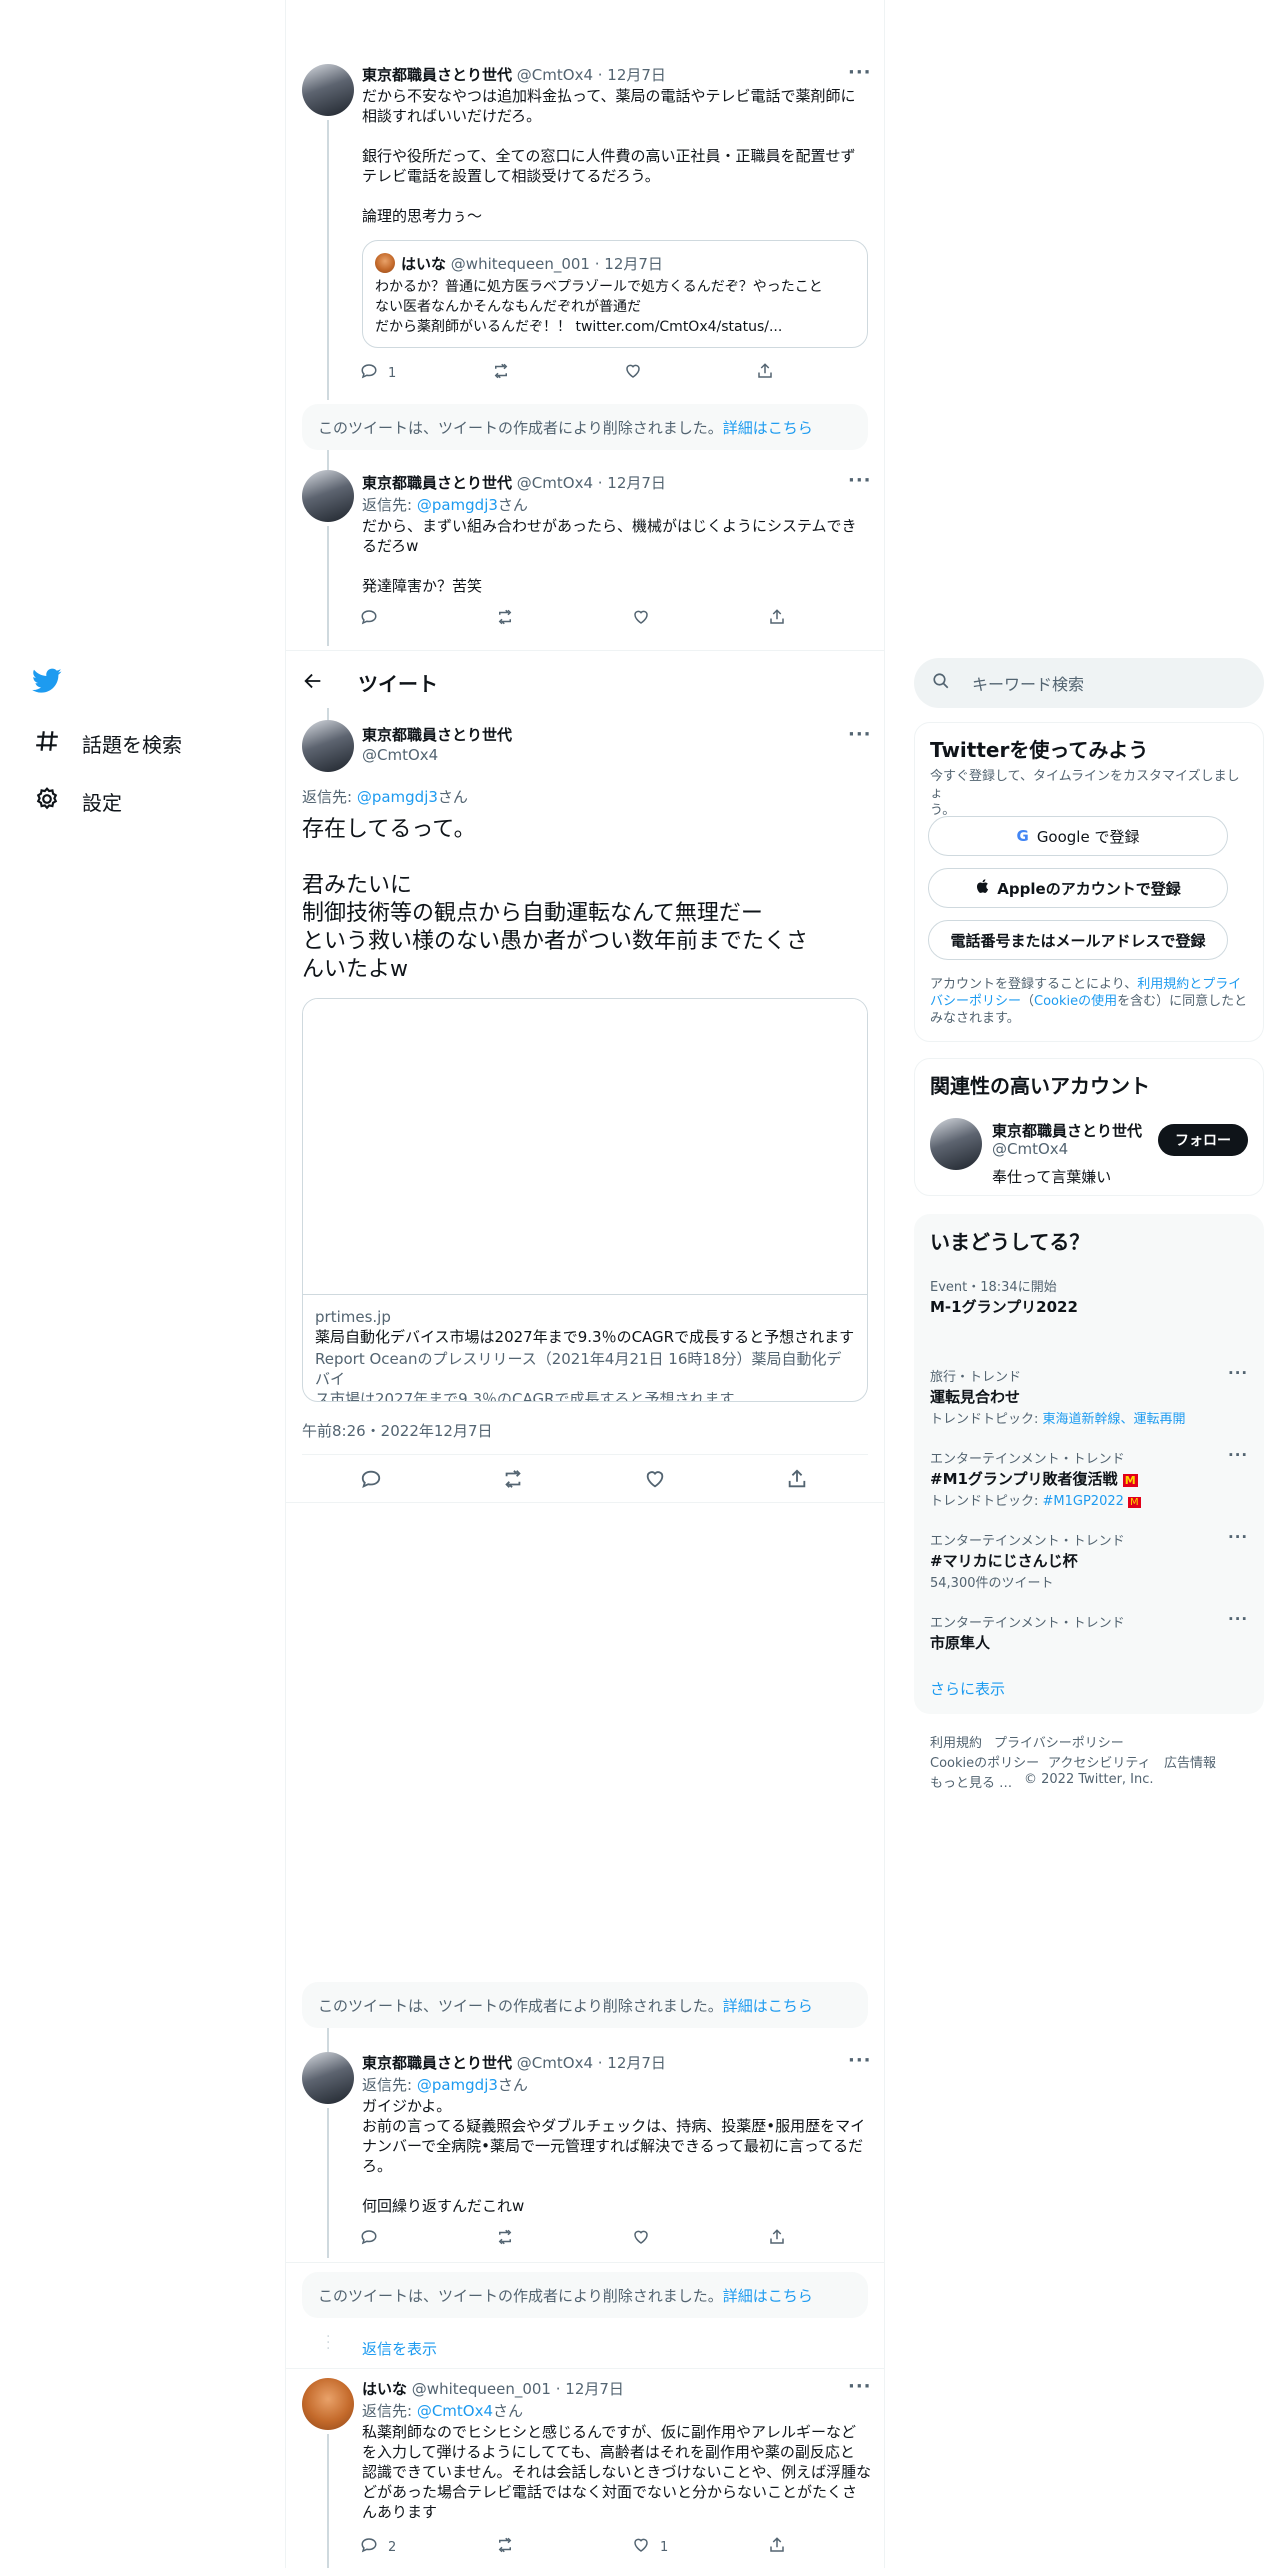 The height and width of the screenshot is (2568, 1284). I want to click on thread-line, so click(328, 586).